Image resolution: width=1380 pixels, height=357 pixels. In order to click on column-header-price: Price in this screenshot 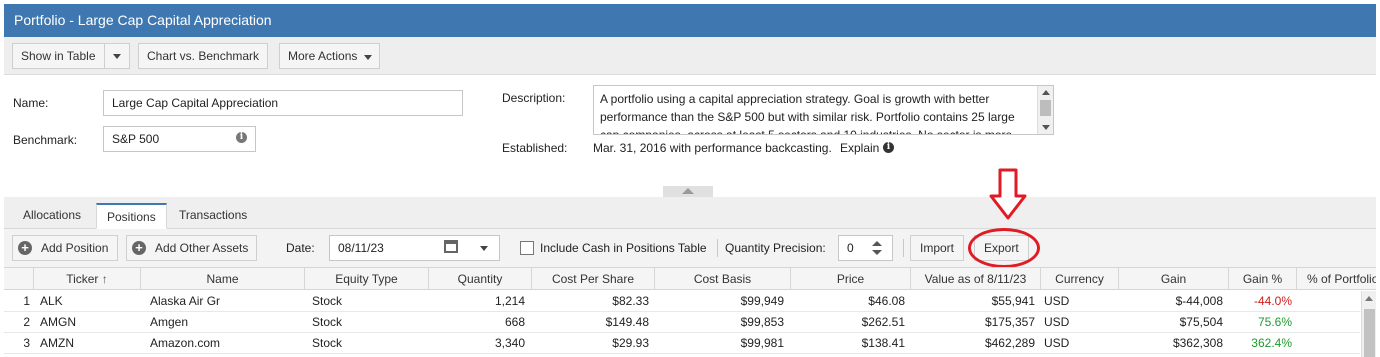, I will do `click(851, 279)`.